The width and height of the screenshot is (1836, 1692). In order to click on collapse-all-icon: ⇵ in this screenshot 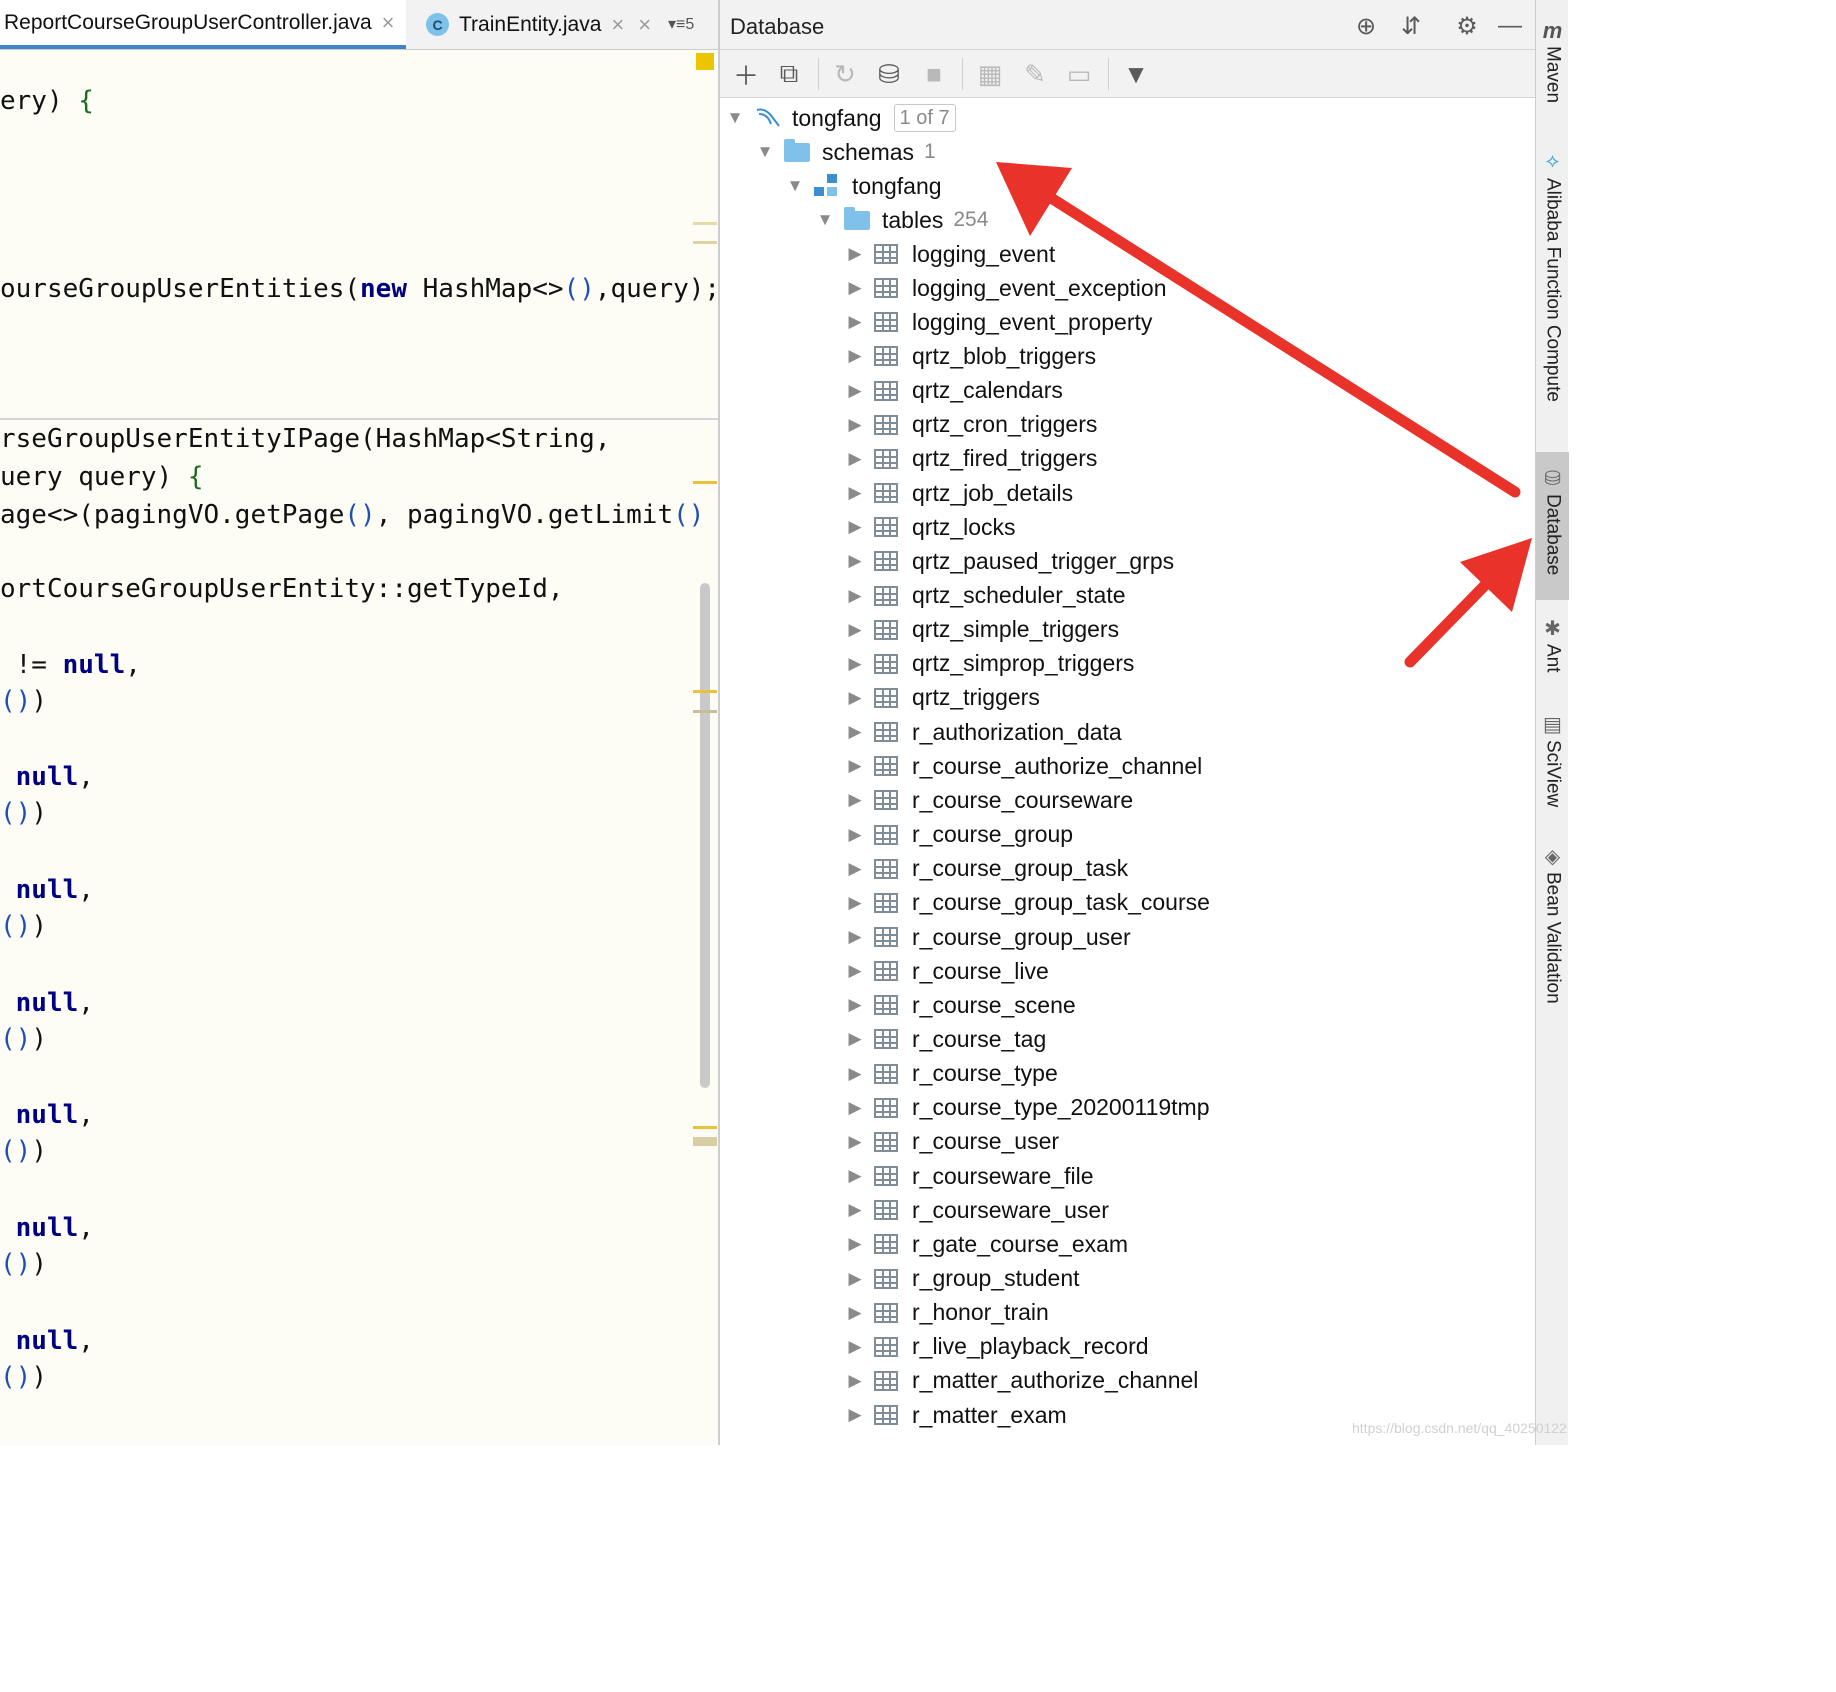, I will do `click(1411, 26)`.